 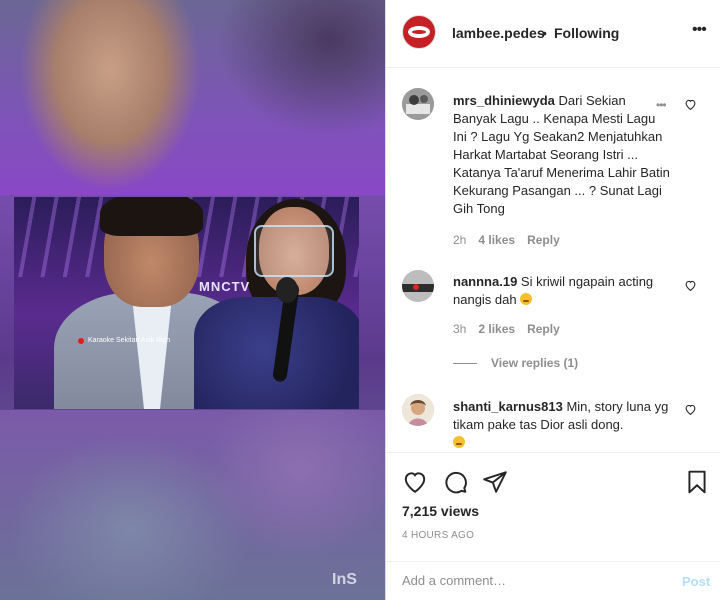 I want to click on comment-meta: 3h 2 likes Reply, so click(x=506, y=329).